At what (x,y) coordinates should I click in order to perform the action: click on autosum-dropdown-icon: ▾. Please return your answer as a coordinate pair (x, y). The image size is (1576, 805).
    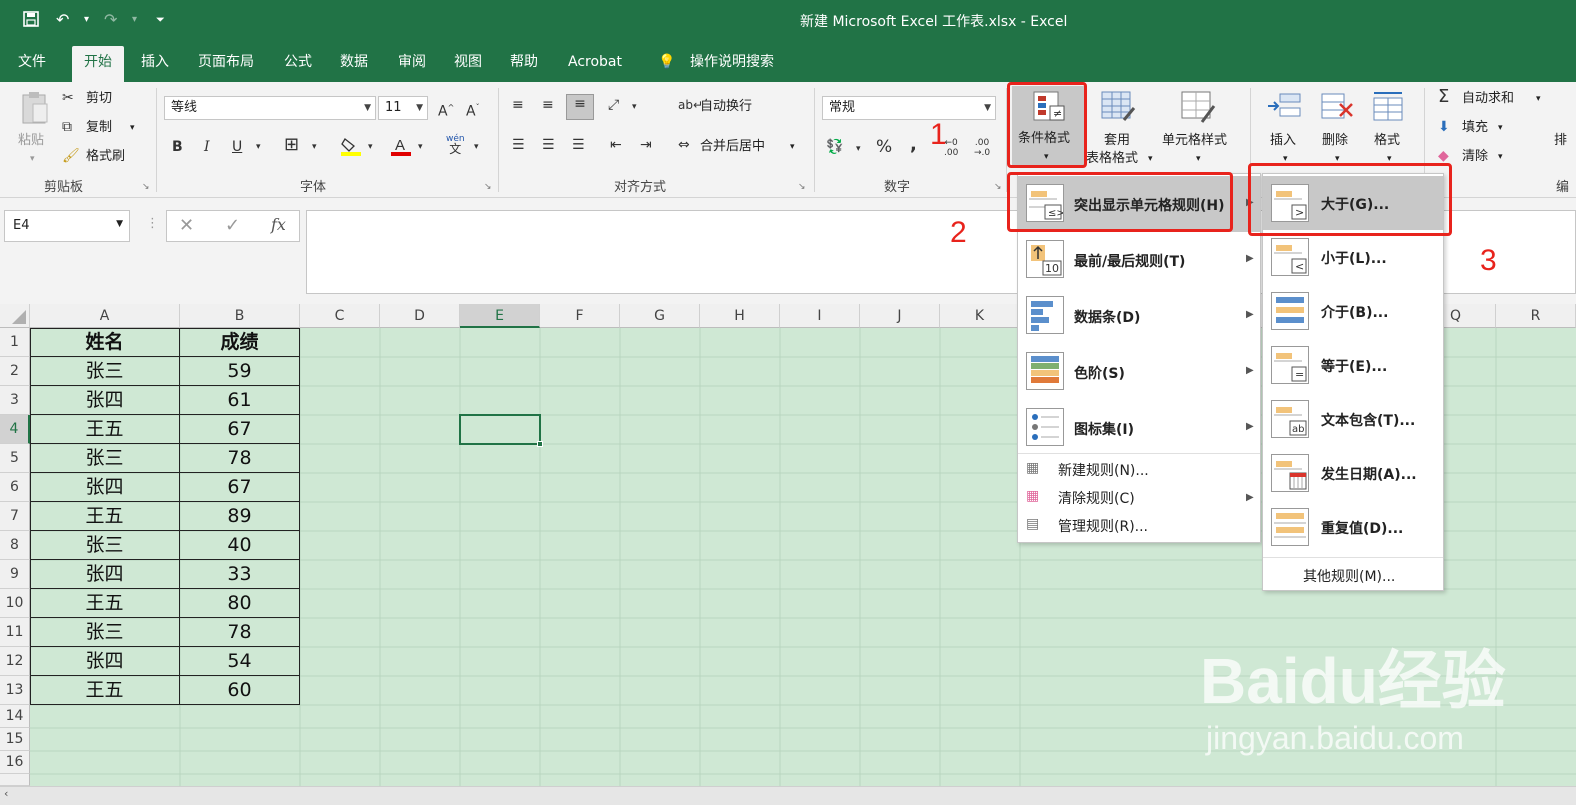
    Looking at the image, I should click on (1538, 99).